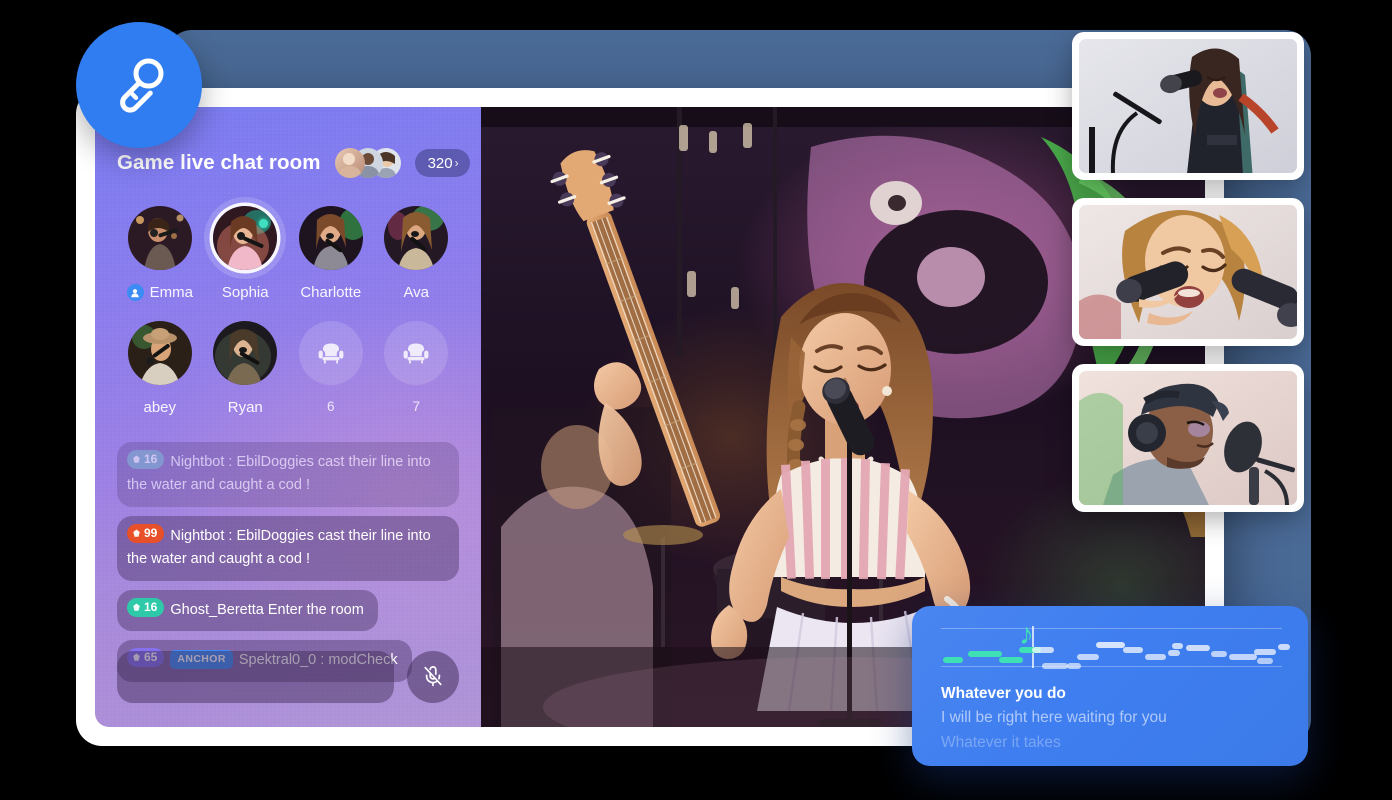  I want to click on seat-label: Ava, so click(416, 292).